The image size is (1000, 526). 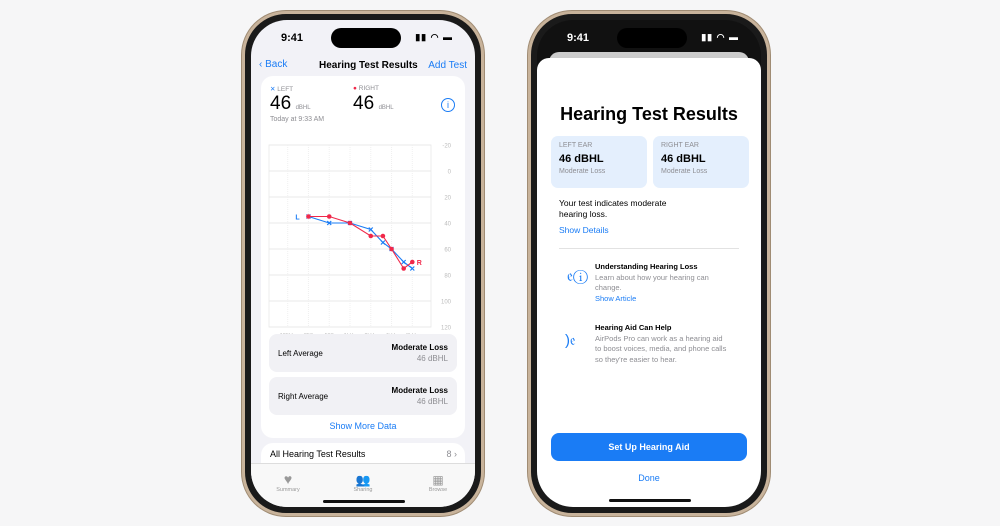 I want to click on timestamp: Today at 9:33 AM, so click(x=297, y=119).